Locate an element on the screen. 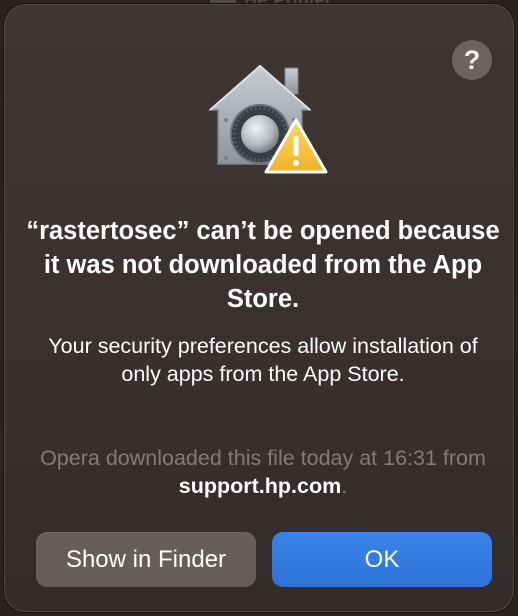 The height and width of the screenshot is (616, 518). gatekeeper-security-icon is located at coordinates (268, 119).